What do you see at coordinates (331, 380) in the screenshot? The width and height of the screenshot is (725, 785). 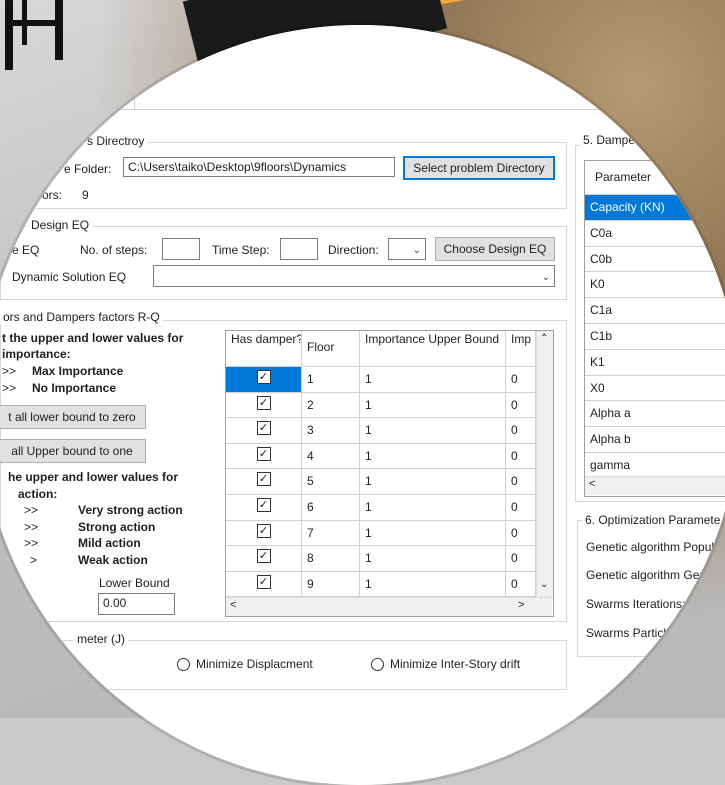 I see `floor-cell: 1` at bounding box center [331, 380].